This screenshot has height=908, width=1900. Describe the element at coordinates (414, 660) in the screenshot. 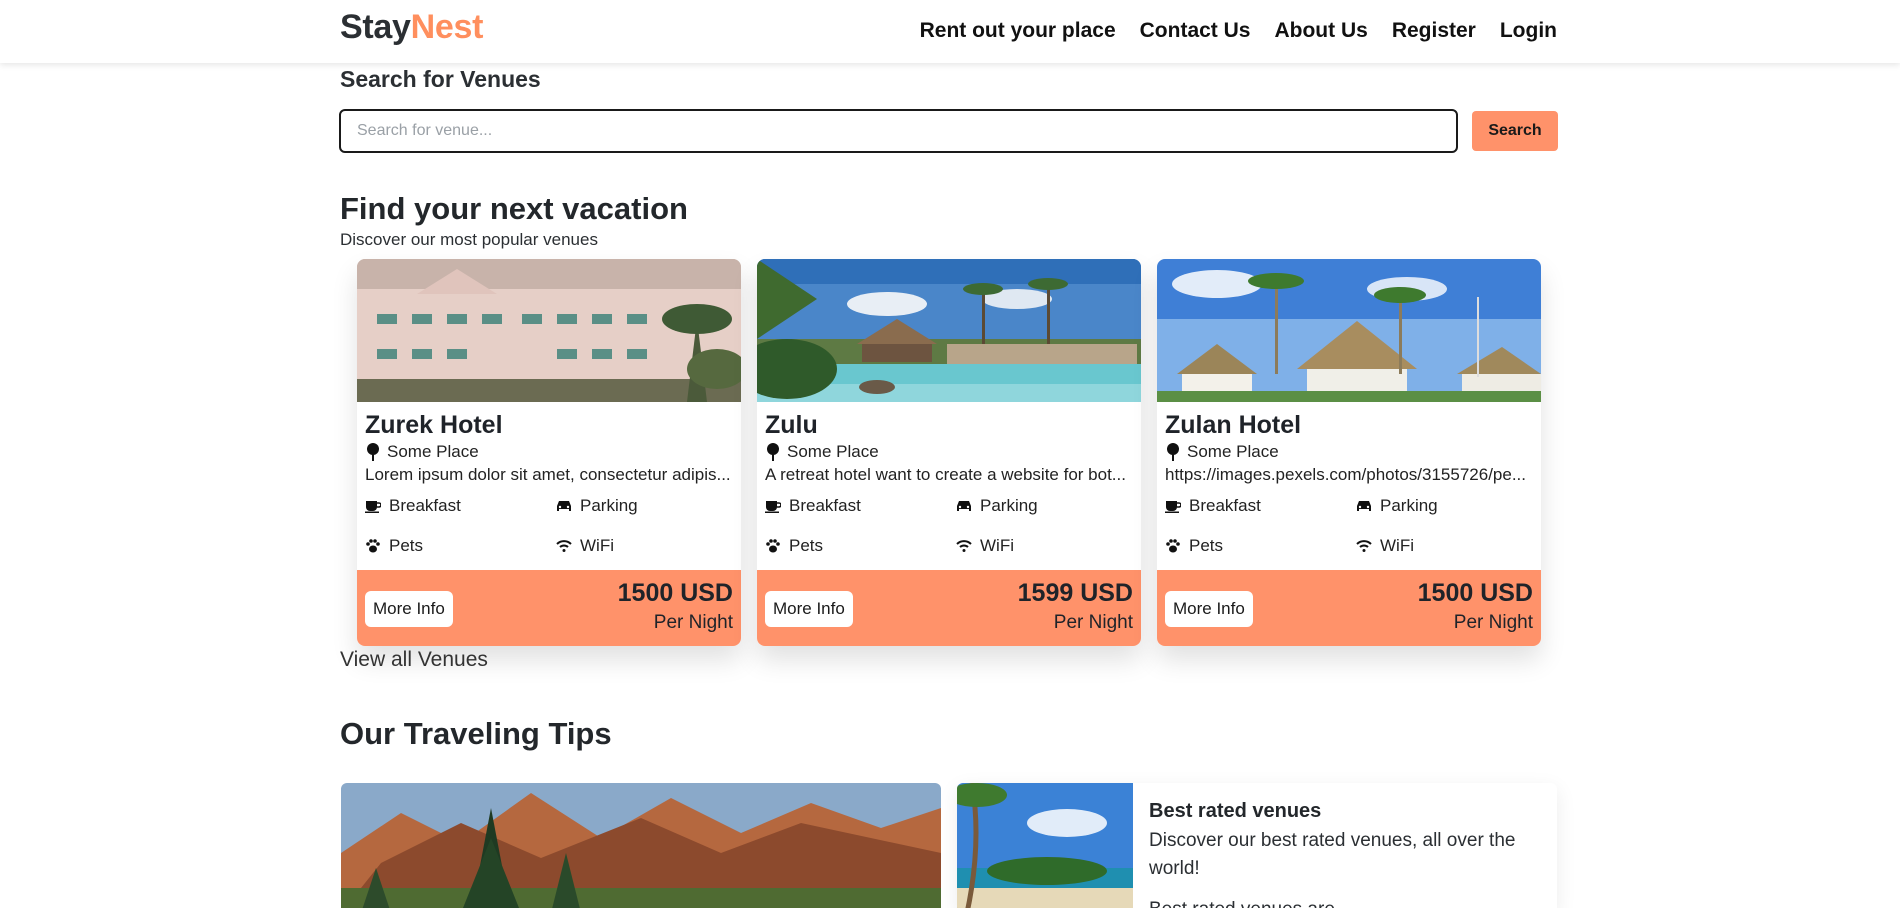

I see `view-all-venues-link: View all Venues` at that location.